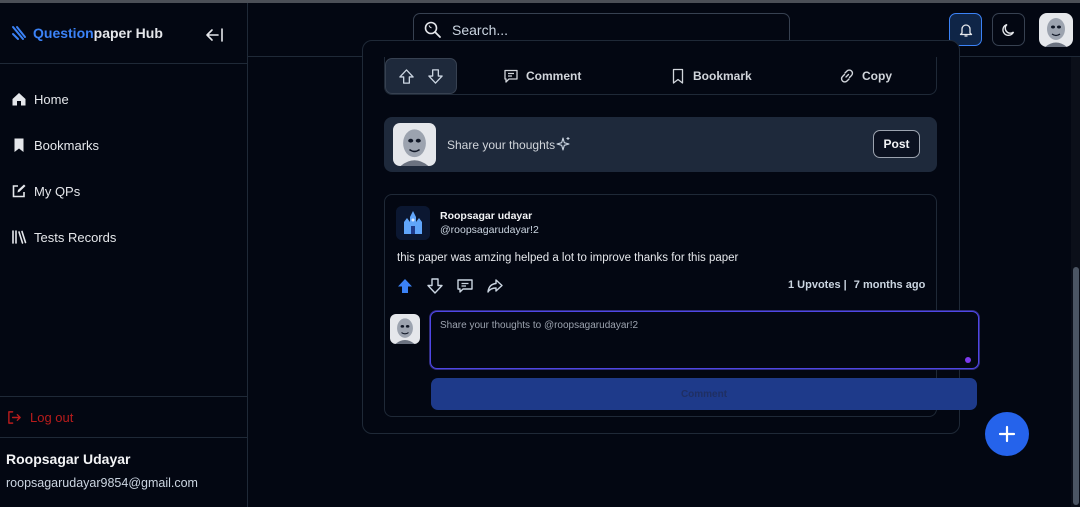  What do you see at coordinates (19, 33) in the screenshot?
I see `logo-icon` at bounding box center [19, 33].